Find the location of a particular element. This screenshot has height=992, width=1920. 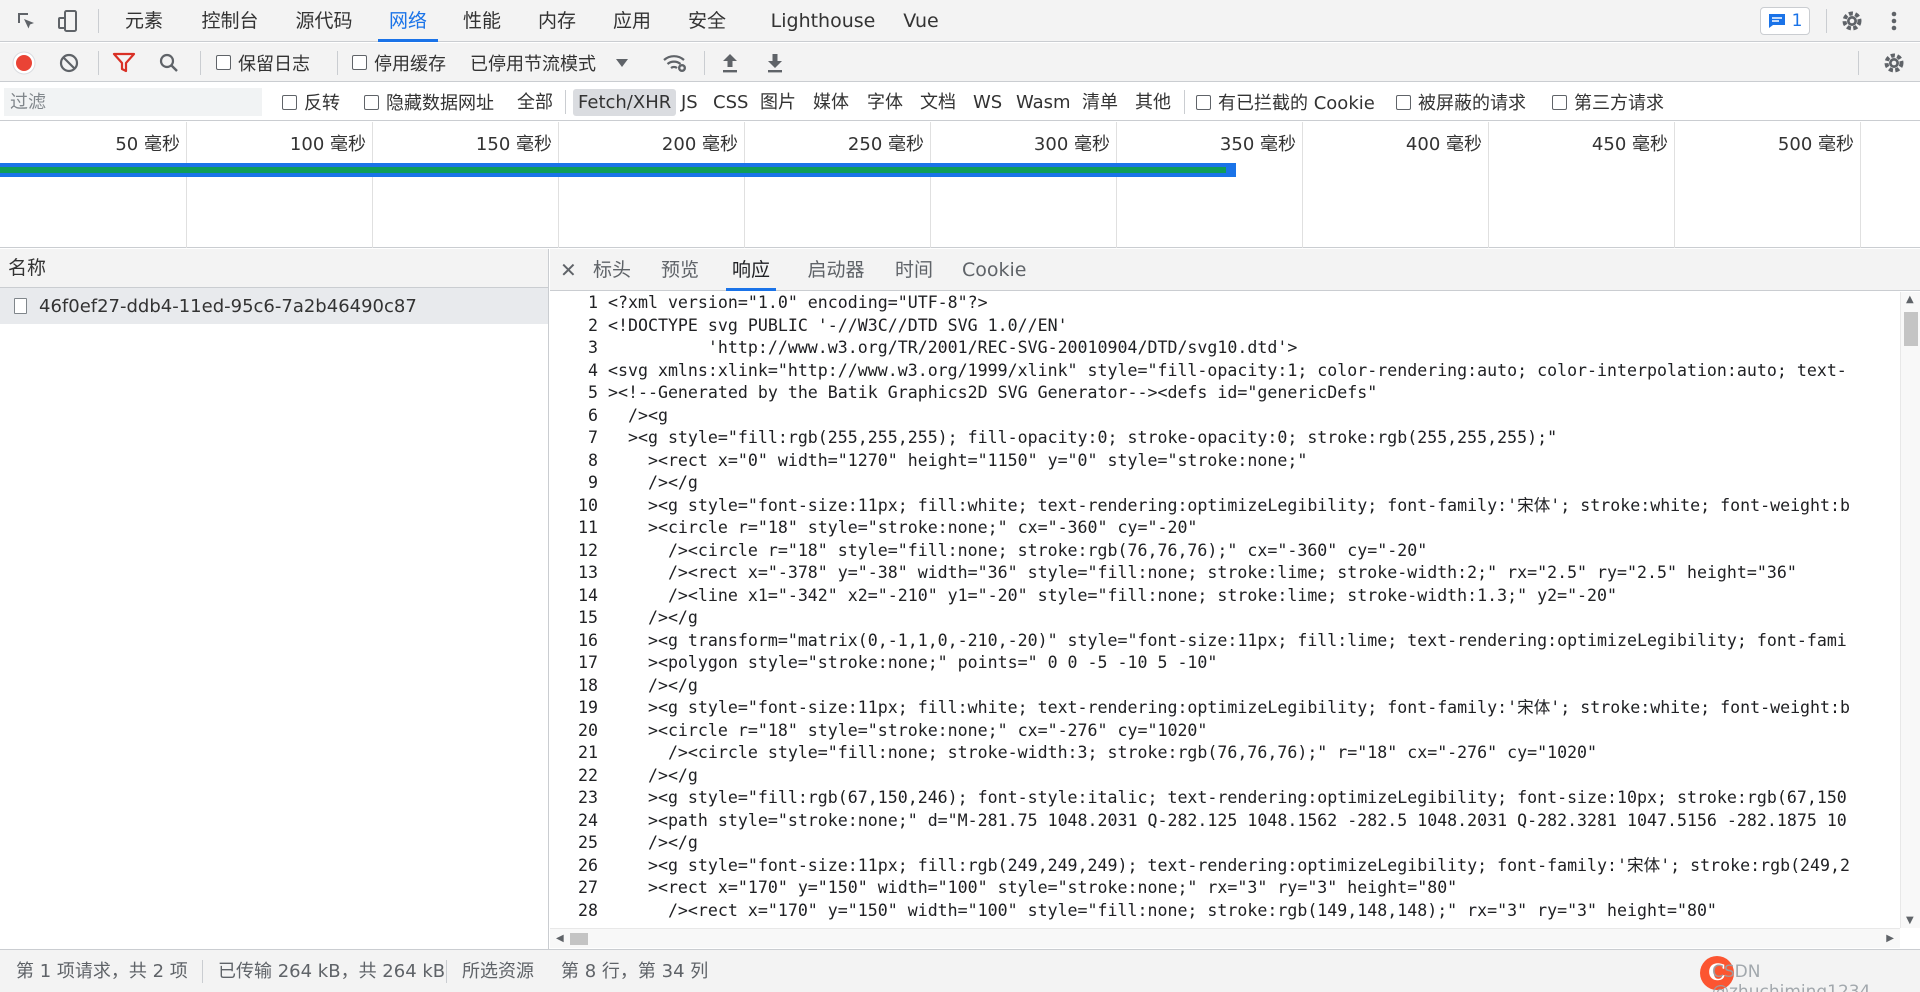

tab-performance: 性能 is located at coordinates (482, 21).